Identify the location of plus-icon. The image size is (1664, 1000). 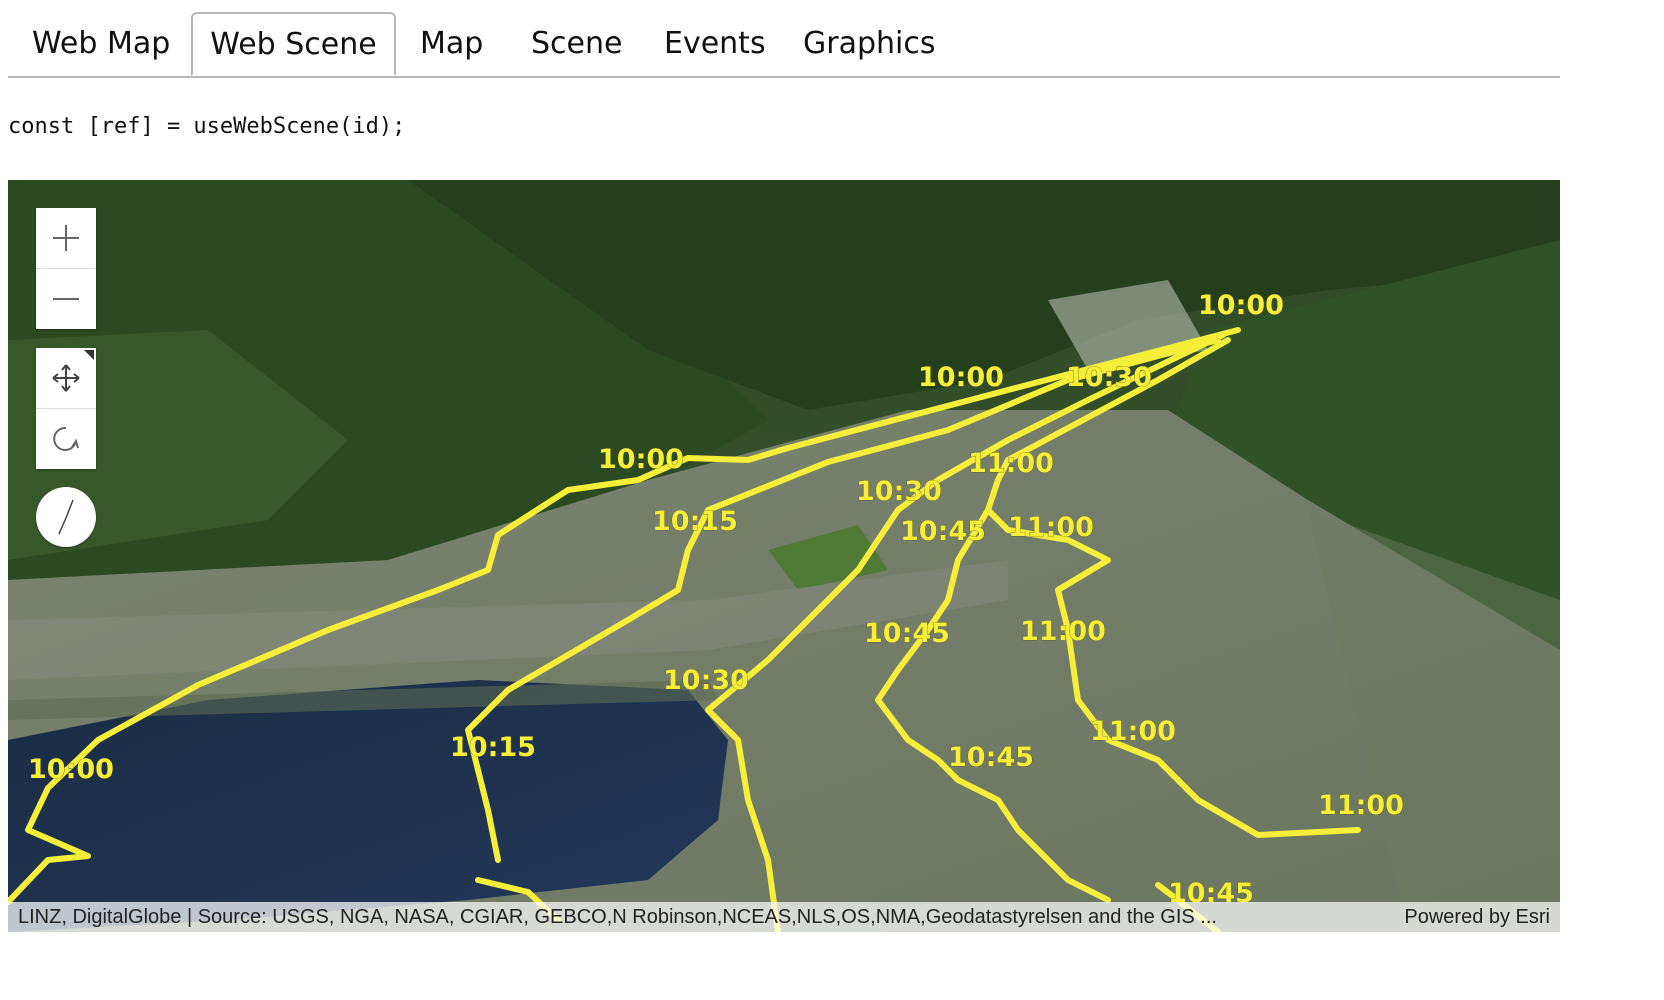
(66, 238).